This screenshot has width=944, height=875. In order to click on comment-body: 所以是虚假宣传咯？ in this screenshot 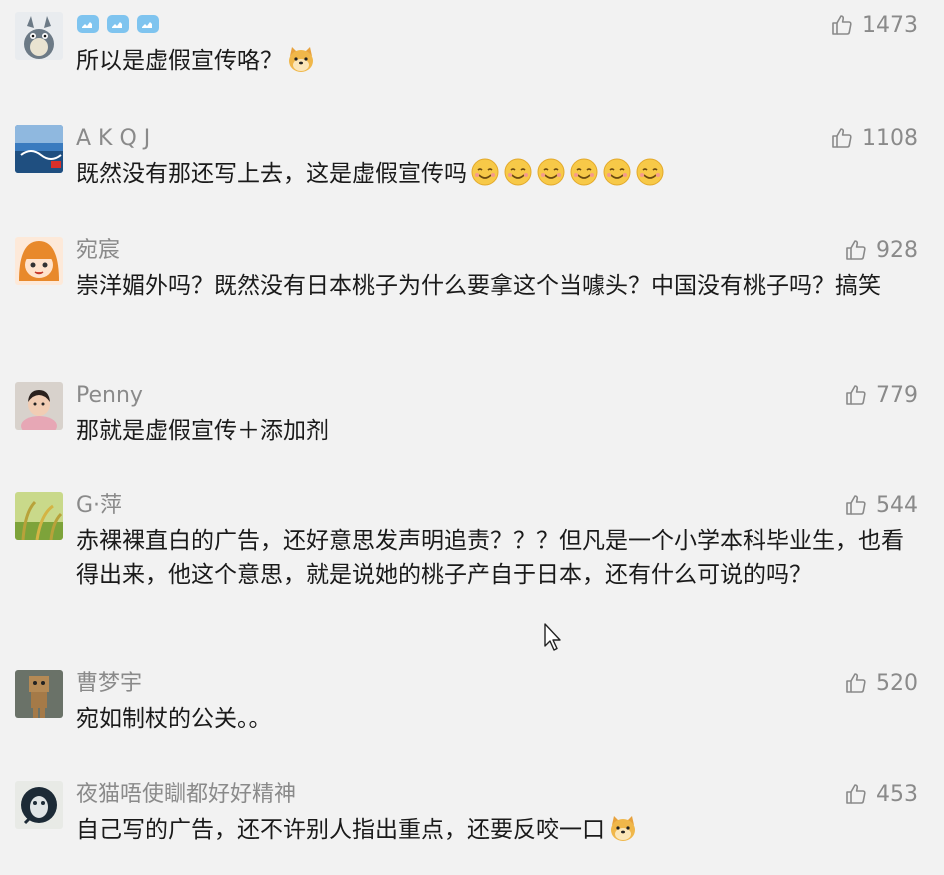, I will do `click(179, 61)`.